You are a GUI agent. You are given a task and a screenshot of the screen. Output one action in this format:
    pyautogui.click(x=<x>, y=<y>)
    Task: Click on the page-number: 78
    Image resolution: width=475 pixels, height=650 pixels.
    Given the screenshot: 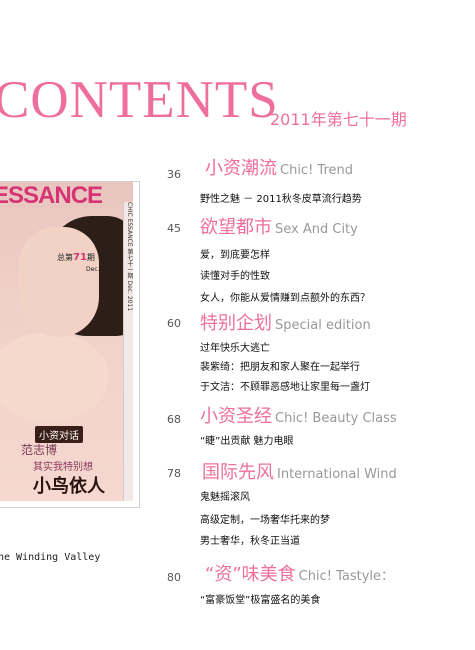 What is the action you would take?
    pyautogui.click(x=174, y=473)
    